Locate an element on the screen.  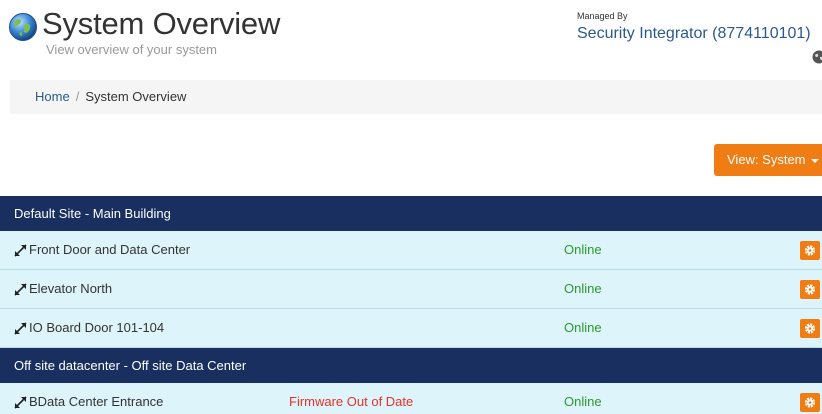
door-row: Front Door and Data Center Online is located at coordinates (411, 250).